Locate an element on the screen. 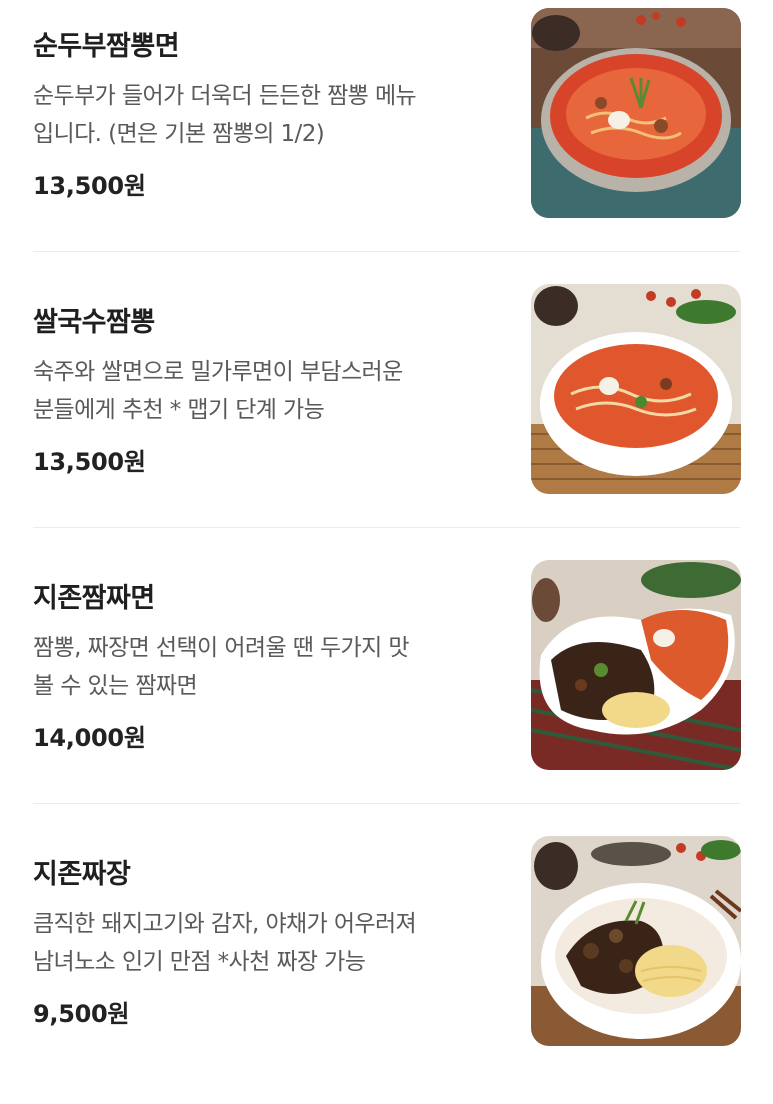 This screenshot has height=1104, width=773. description-line: 큼직한 돼지고기와 감자, 야채가 어우러져 is located at coordinates (225, 924).